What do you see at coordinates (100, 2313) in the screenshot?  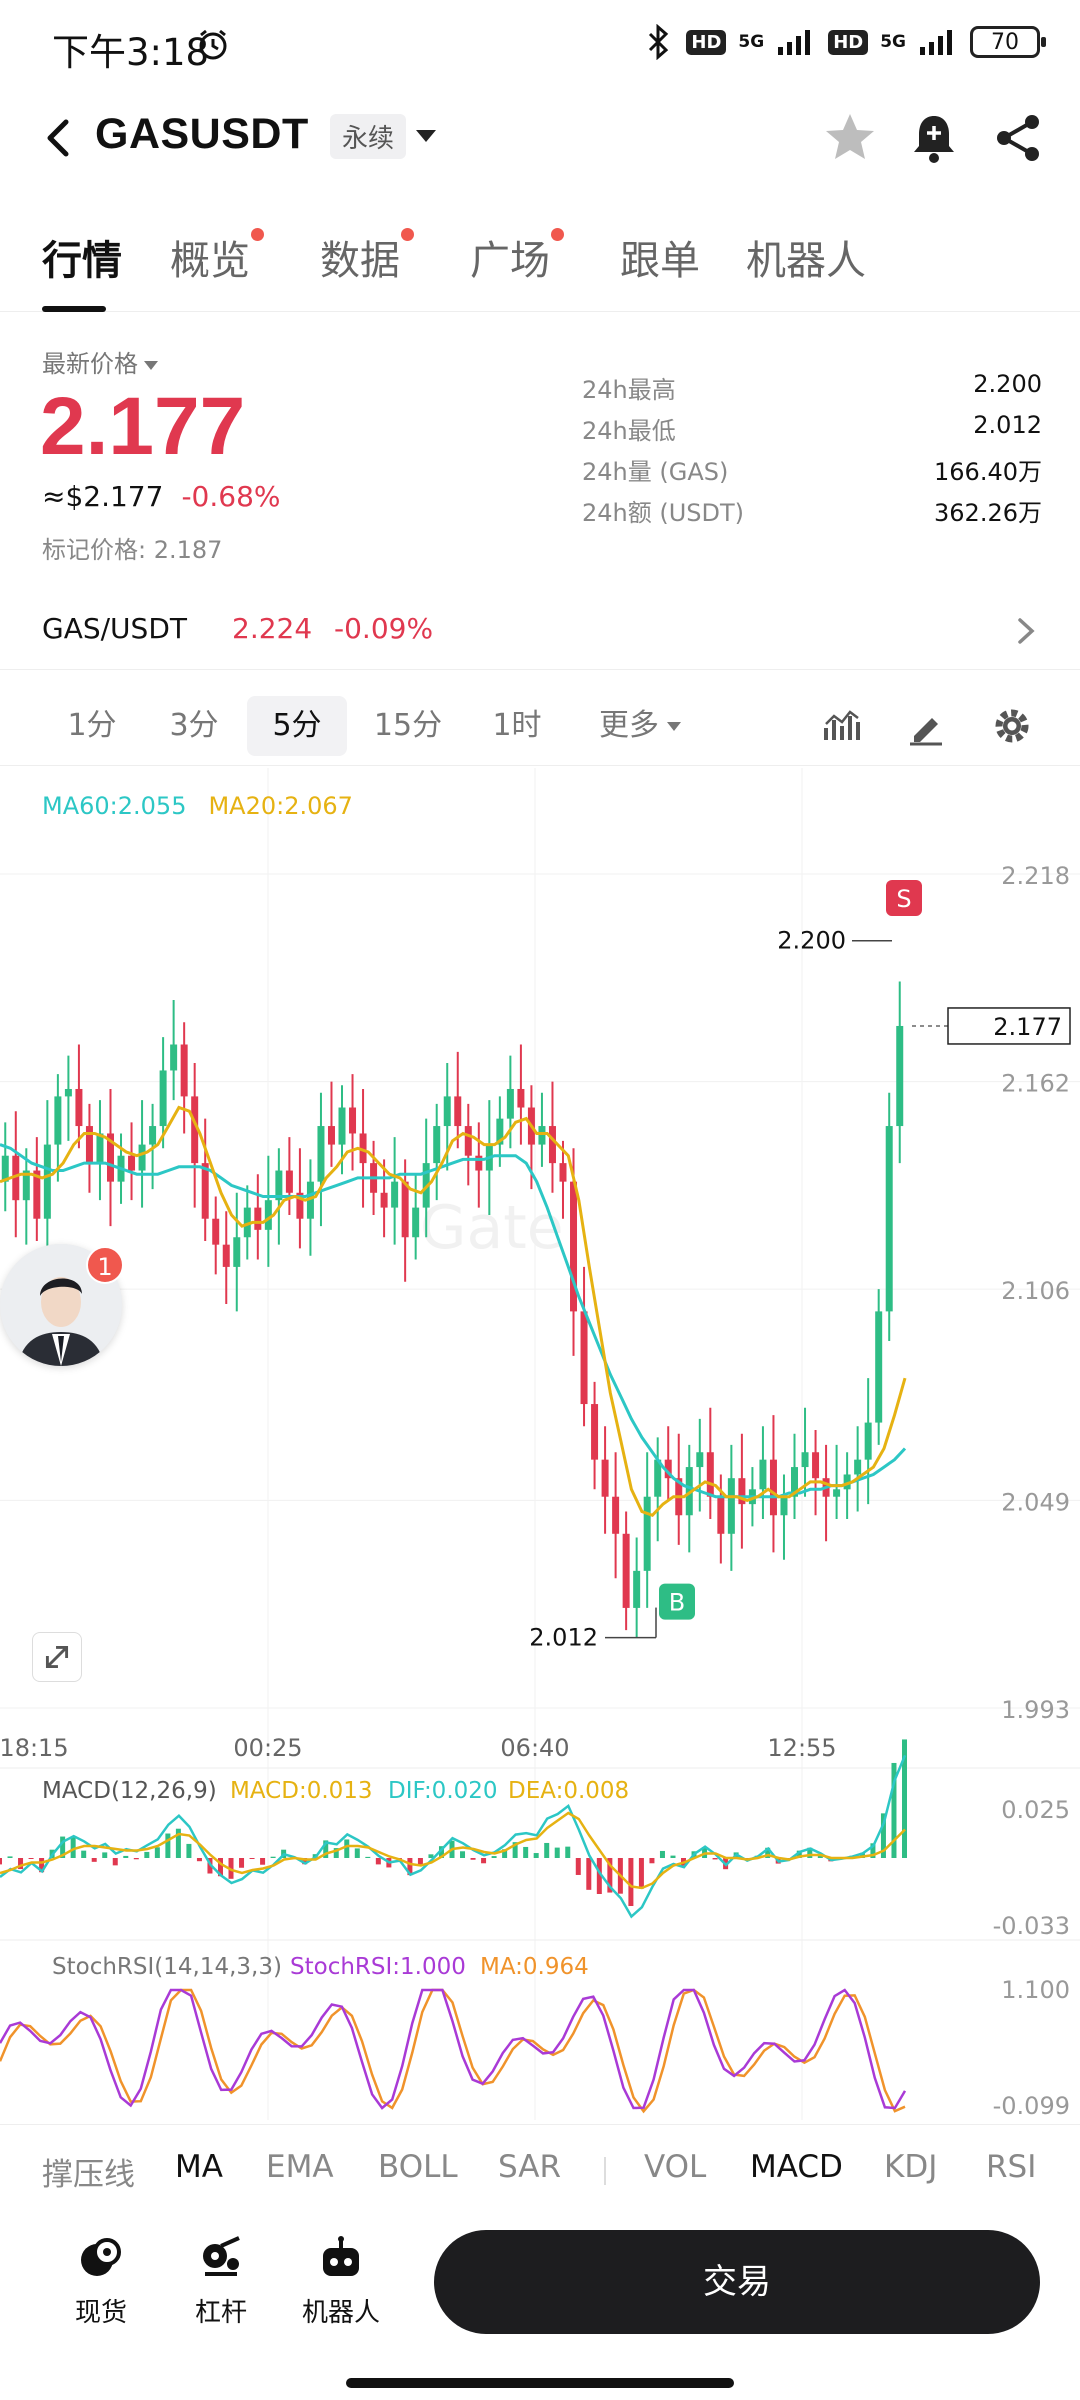 I see `nav-spot-label: 现货` at bounding box center [100, 2313].